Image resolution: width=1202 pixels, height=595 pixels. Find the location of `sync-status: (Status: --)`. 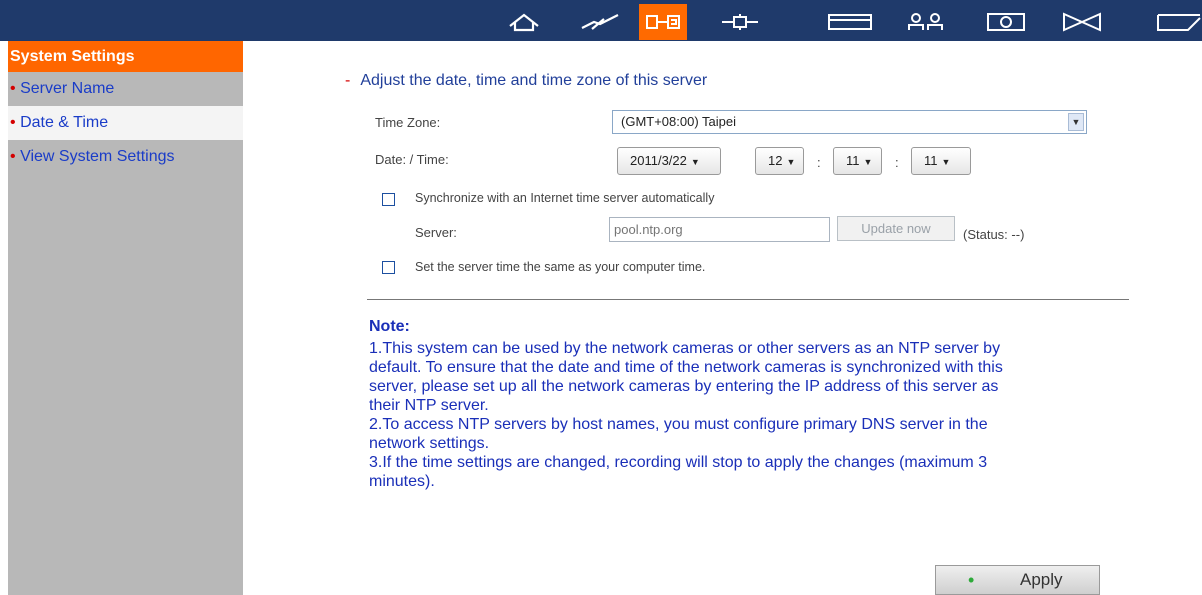

sync-status: (Status: --) is located at coordinates (994, 234).